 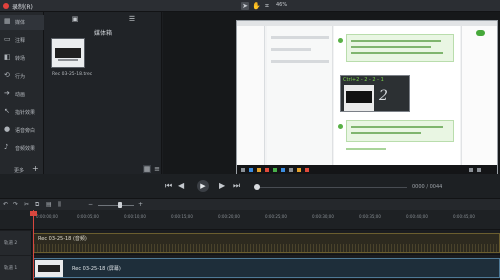 I want to click on clip-thumbnail, so click(x=49, y=268).